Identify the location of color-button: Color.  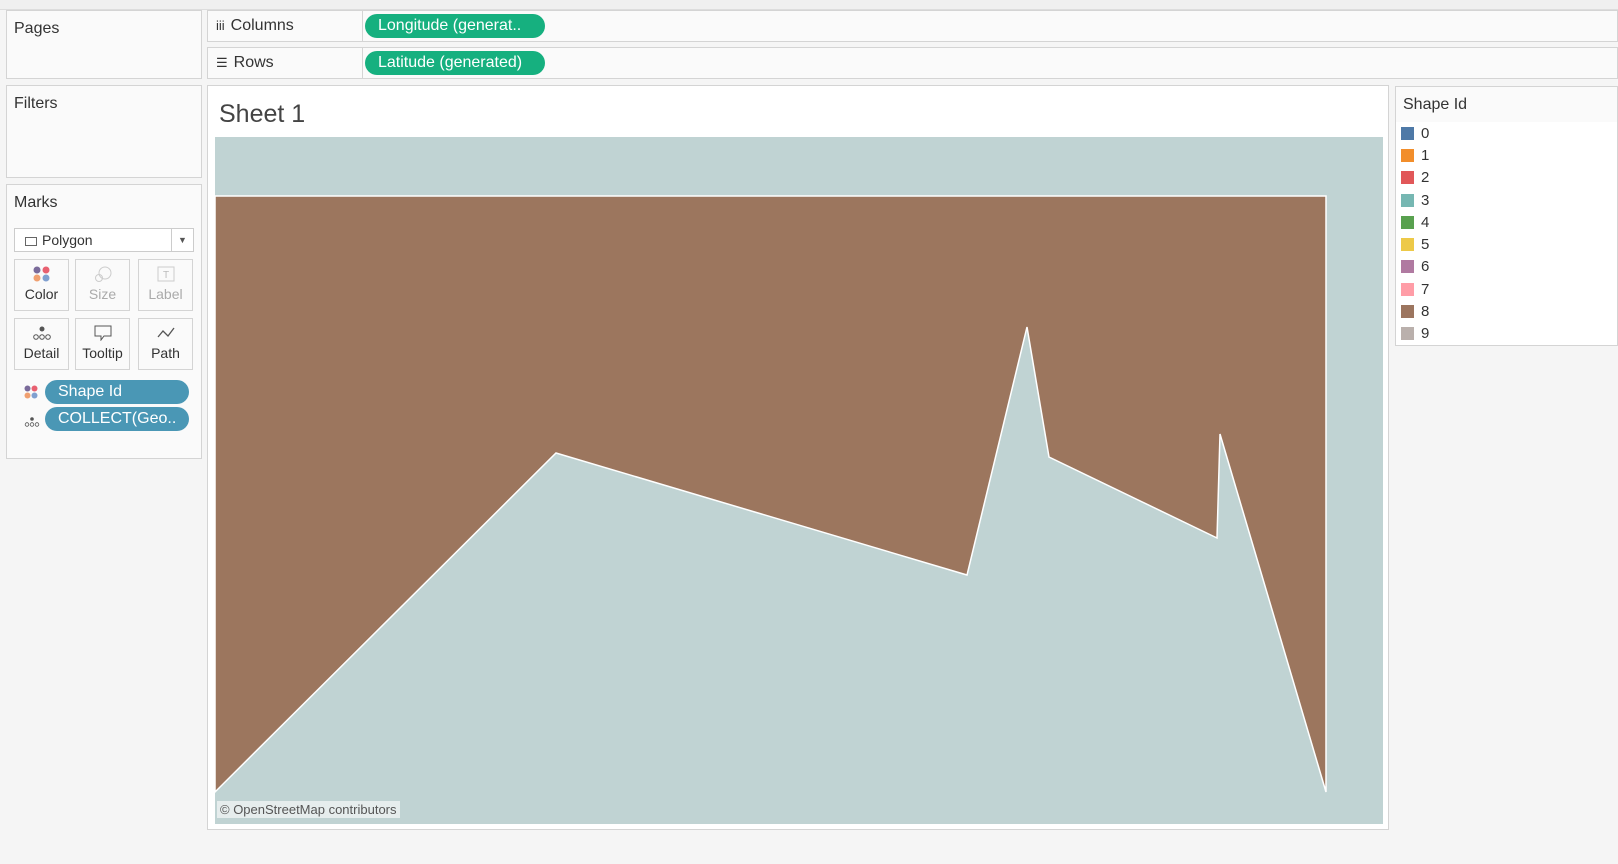
(41, 285).